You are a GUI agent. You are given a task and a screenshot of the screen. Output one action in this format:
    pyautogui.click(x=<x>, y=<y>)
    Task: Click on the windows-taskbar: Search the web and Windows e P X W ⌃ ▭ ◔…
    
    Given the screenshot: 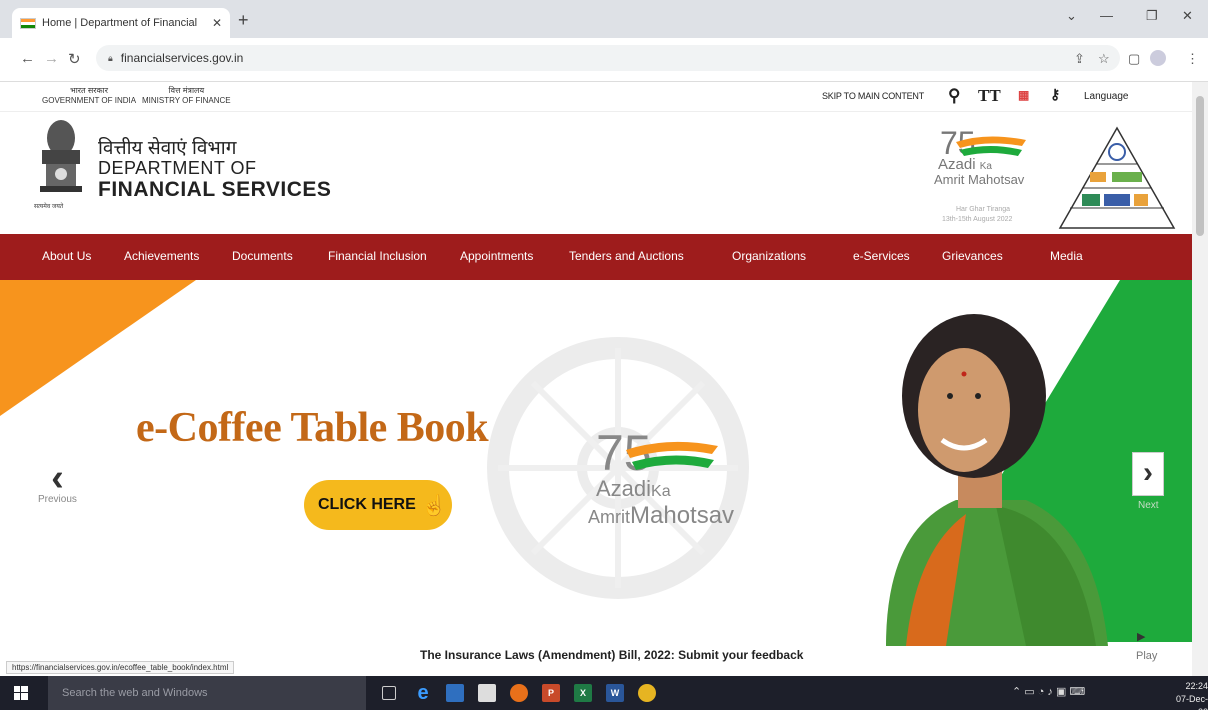 What is the action you would take?
    pyautogui.click(x=604, y=693)
    